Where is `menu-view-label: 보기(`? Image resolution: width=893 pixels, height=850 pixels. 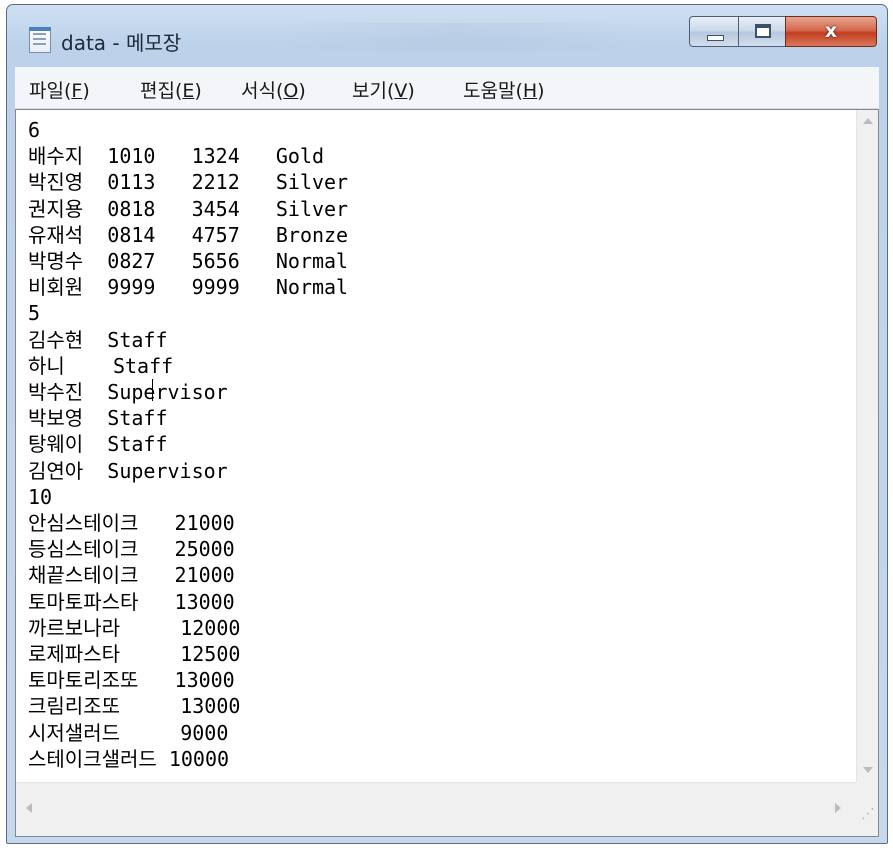 menu-view-label: 보기( is located at coordinates (373, 91).